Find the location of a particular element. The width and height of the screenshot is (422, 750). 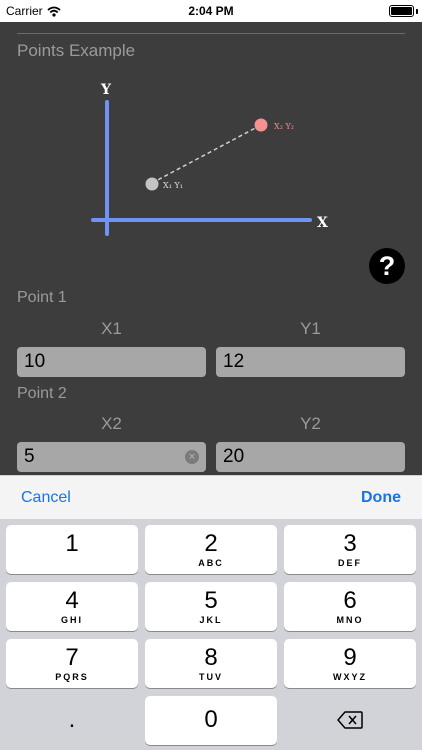

key-3: 3 DEF is located at coordinates (350, 549).